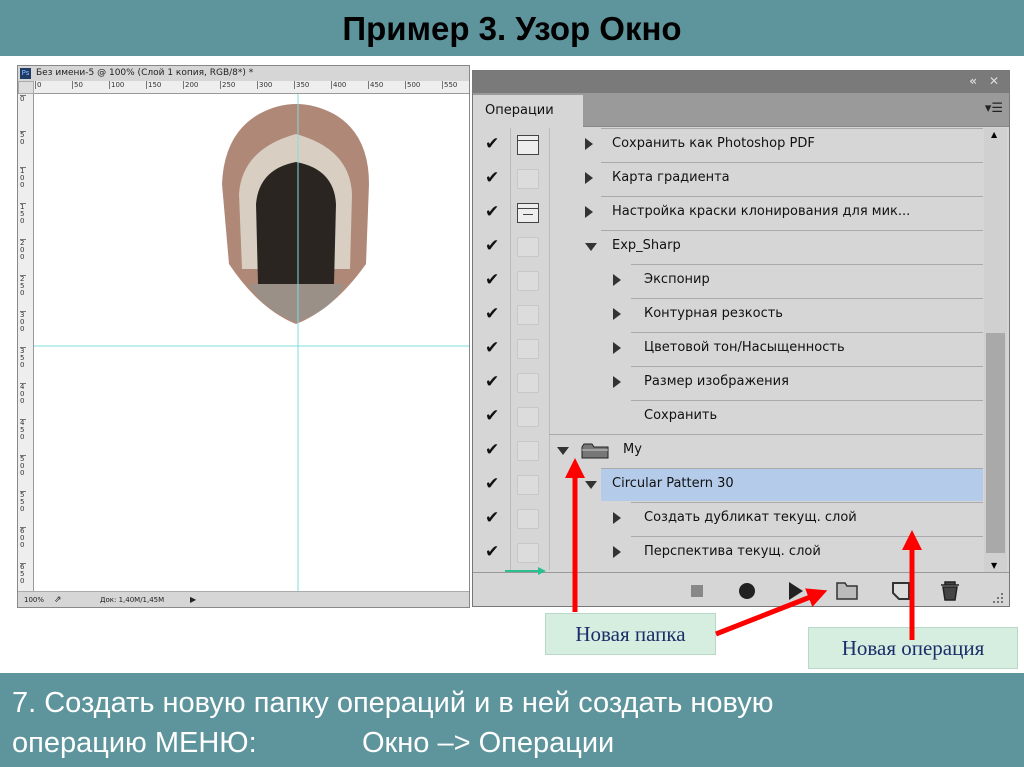 Image resolution: width=1024 pixels, height=767 pixels. I want to click on annotation-arrows, so click(713, 549).